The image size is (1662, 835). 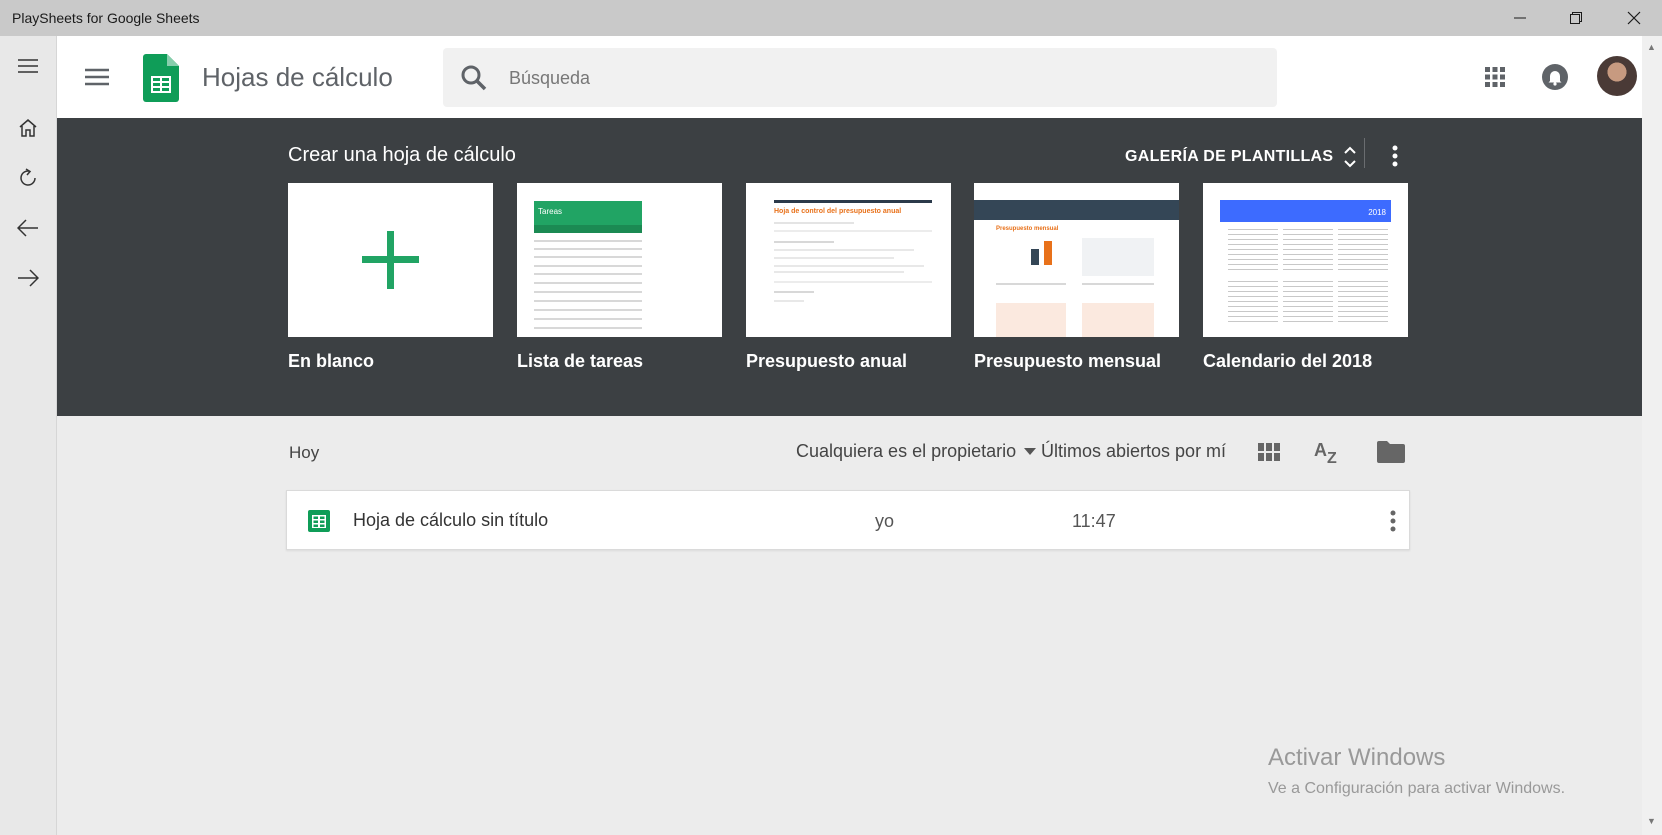 I want to click on template-calendar-2018: 2018 Calendario del 2018, so click(x=1305, y=277).